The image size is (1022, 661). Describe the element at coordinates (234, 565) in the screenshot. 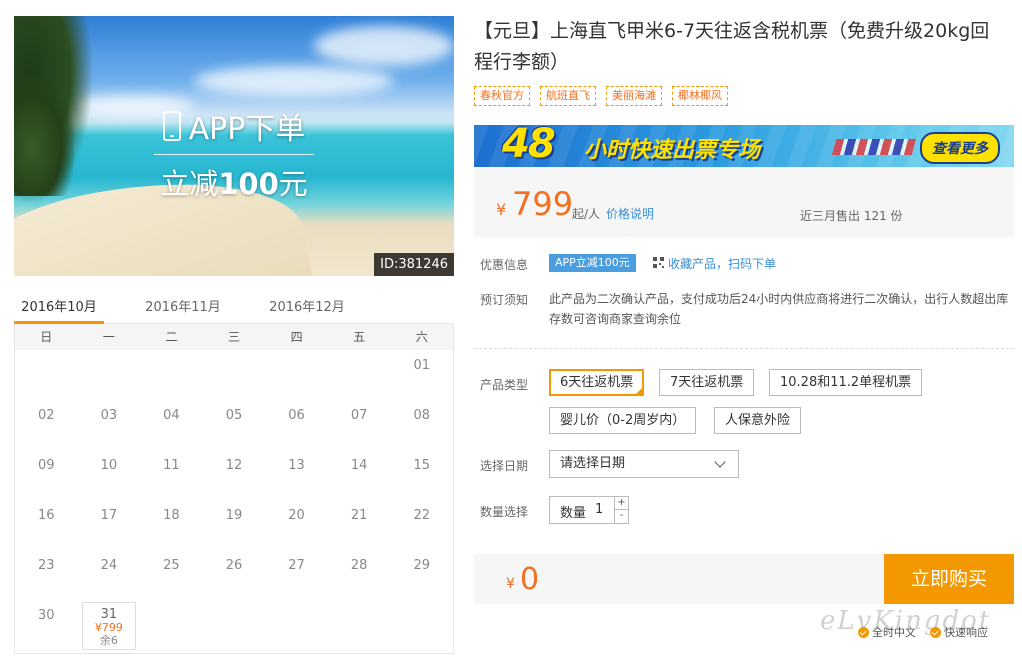

I see `calendar-day: 26` at that location.